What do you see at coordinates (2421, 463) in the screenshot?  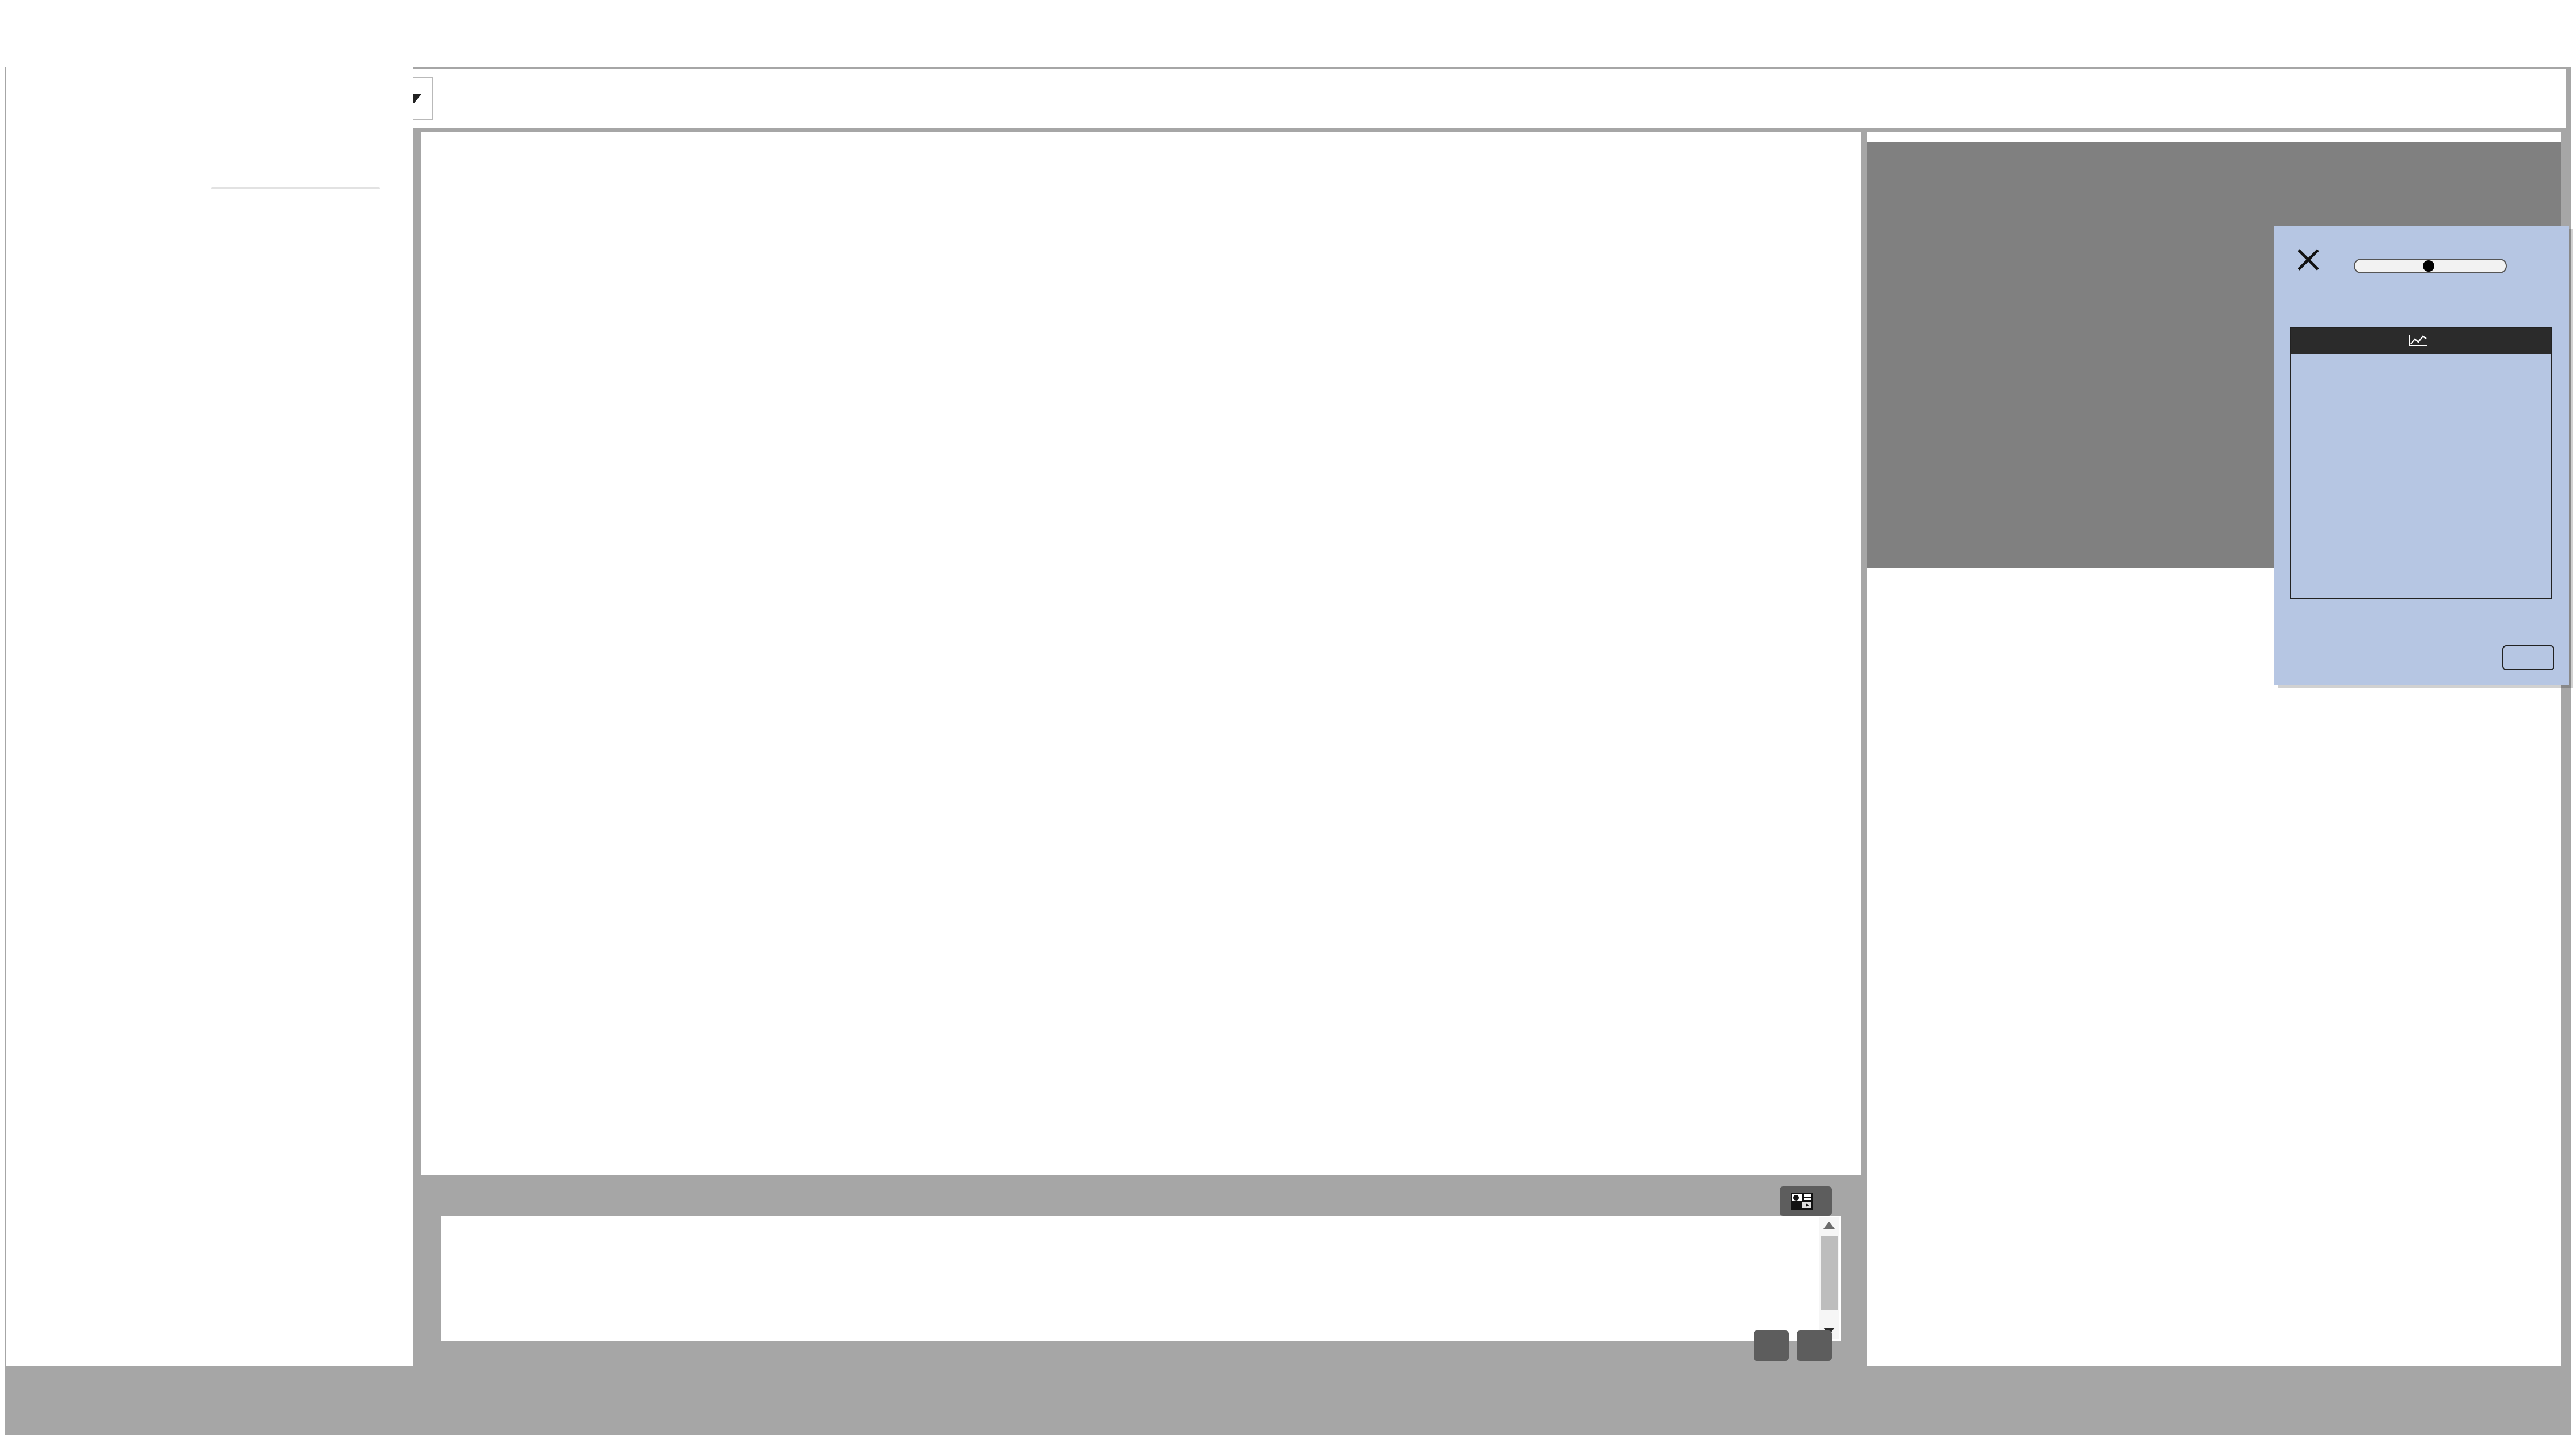 I see `tooltip-card` at bounding box center [2421, 463].